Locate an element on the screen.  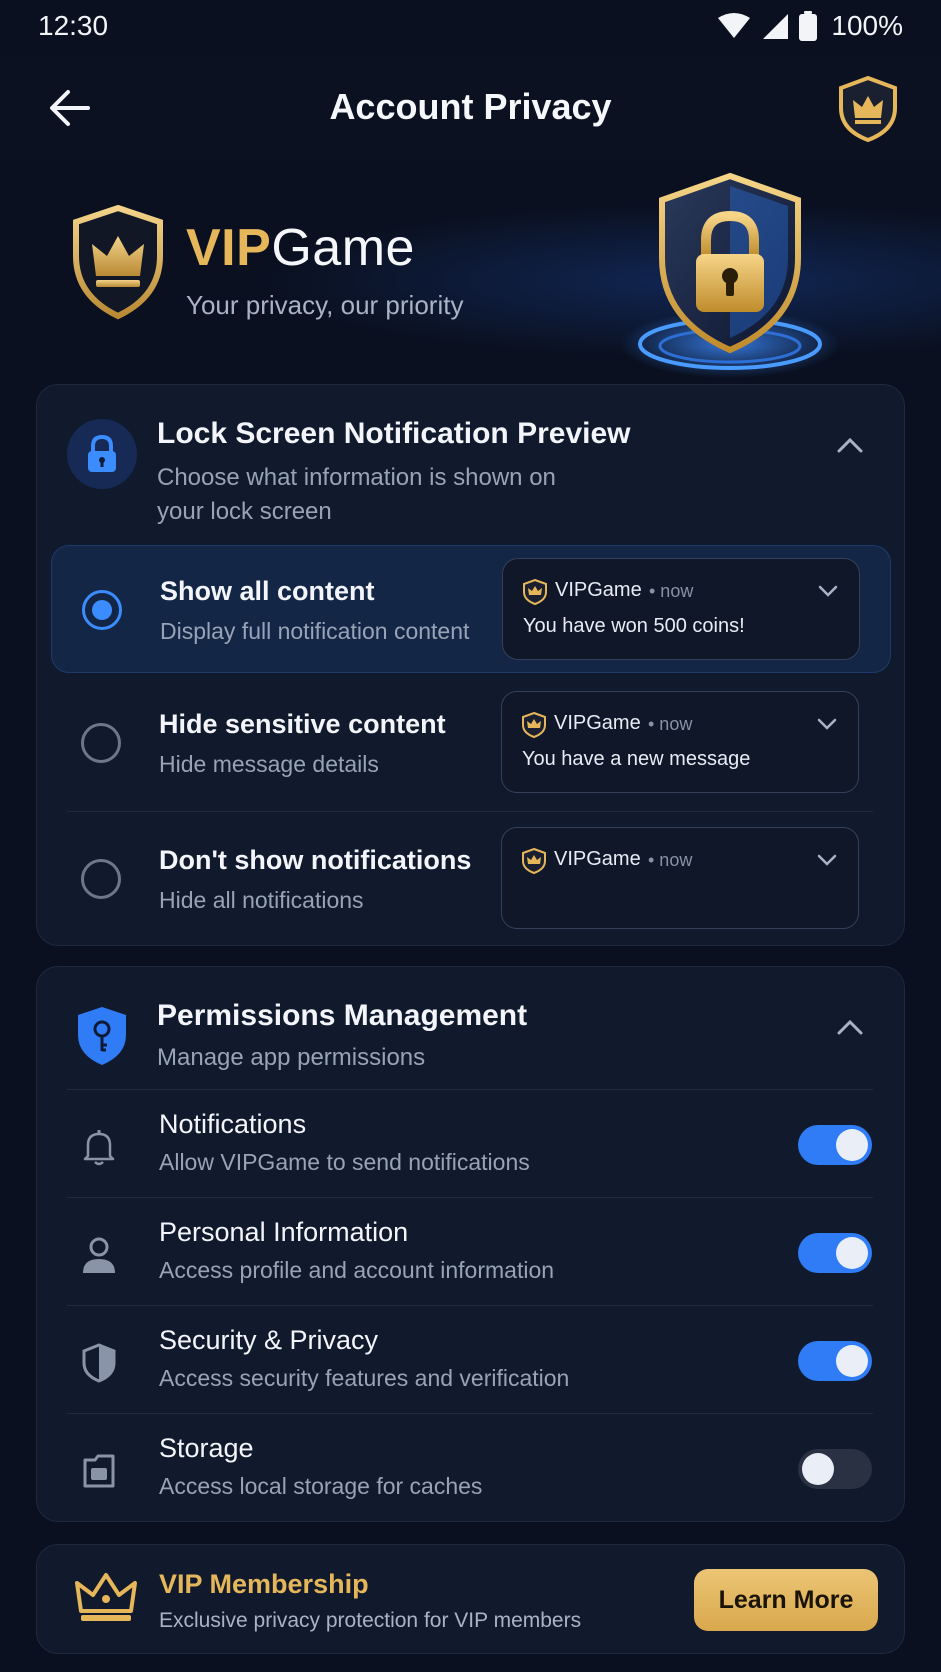
learn-more-button: Learn More is located at coordinates (786, 1600).